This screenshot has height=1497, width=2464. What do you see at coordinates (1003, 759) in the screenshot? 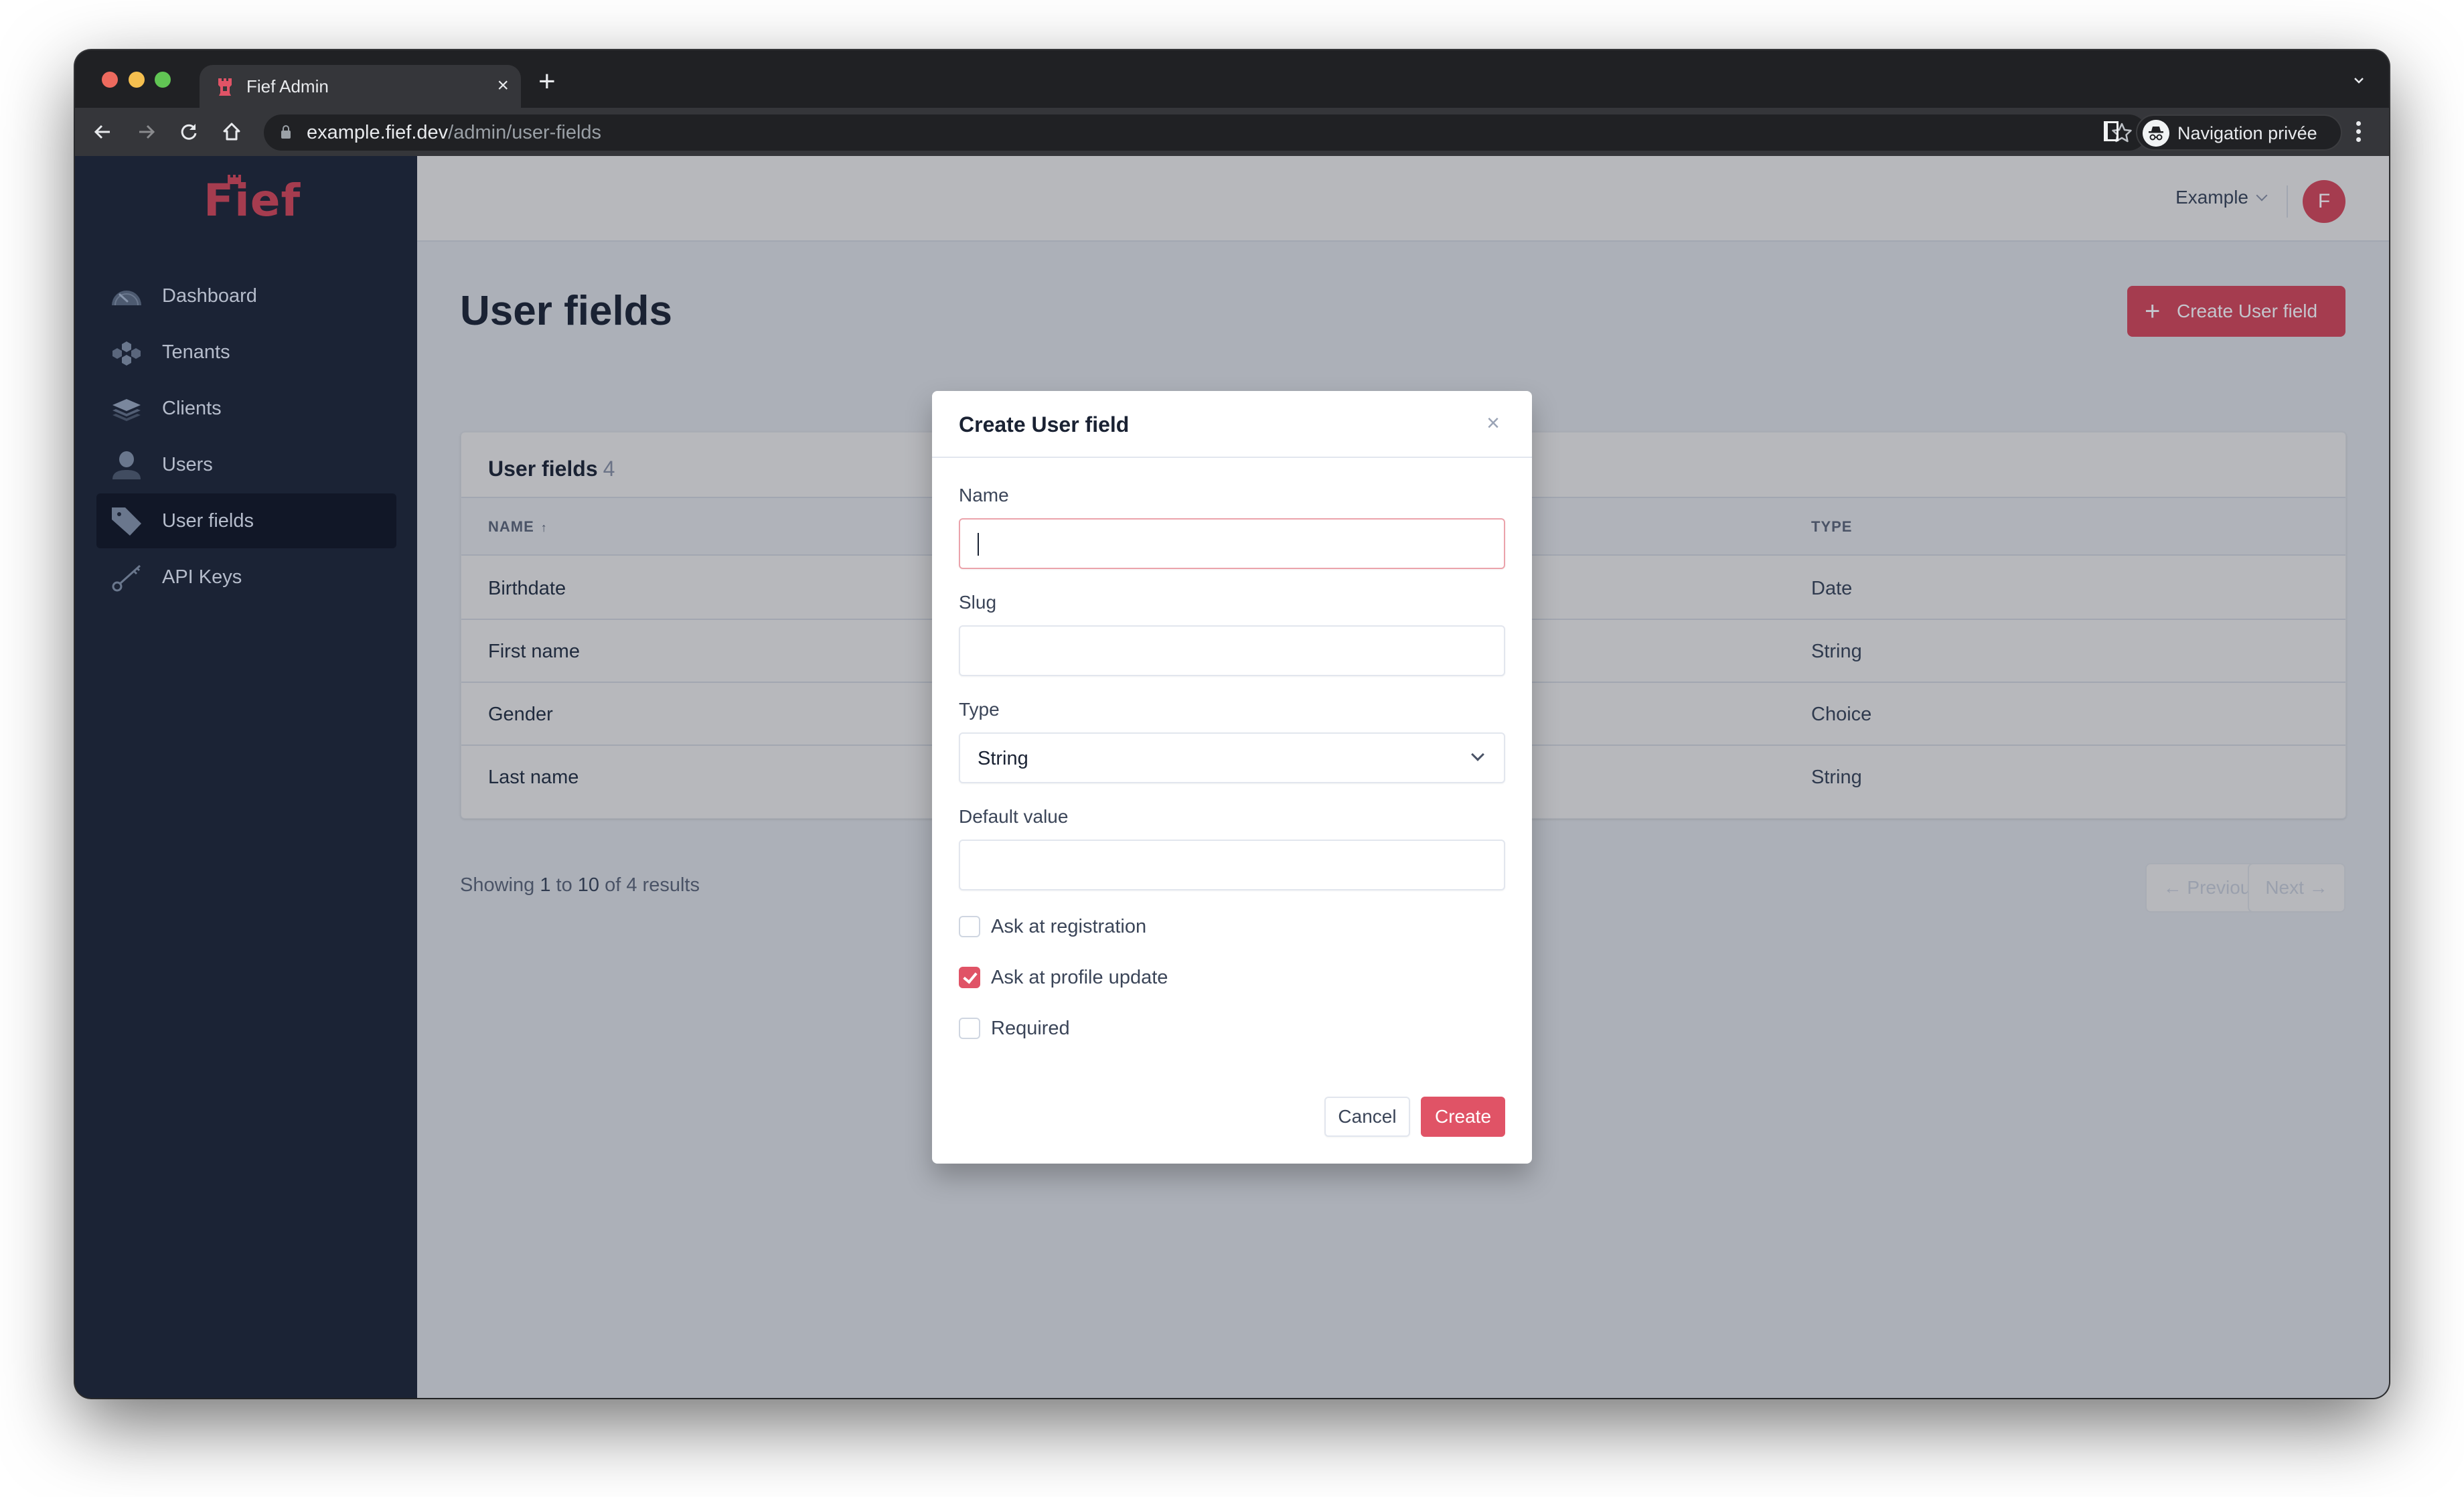
I see `type-select-value: String` at bounding box center [1003, 759].